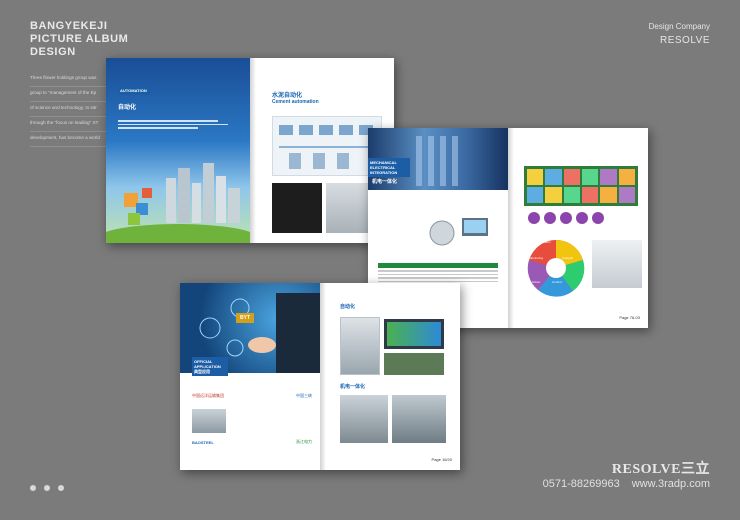 The height and width of the screenshot is (520, 740). I want to click on spread3-right-subtitle: 机电一体化, so click(353, 387).